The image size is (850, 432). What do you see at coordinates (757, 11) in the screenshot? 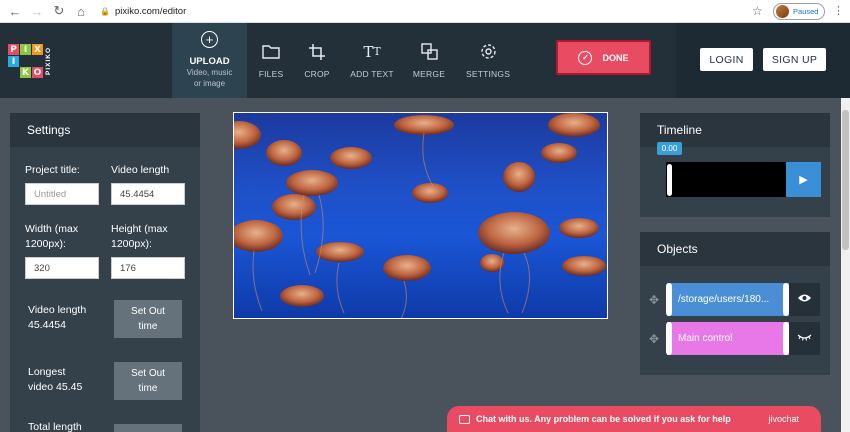
I see `bookmark-star-icon: ☆` at bounding box center [757, 11].